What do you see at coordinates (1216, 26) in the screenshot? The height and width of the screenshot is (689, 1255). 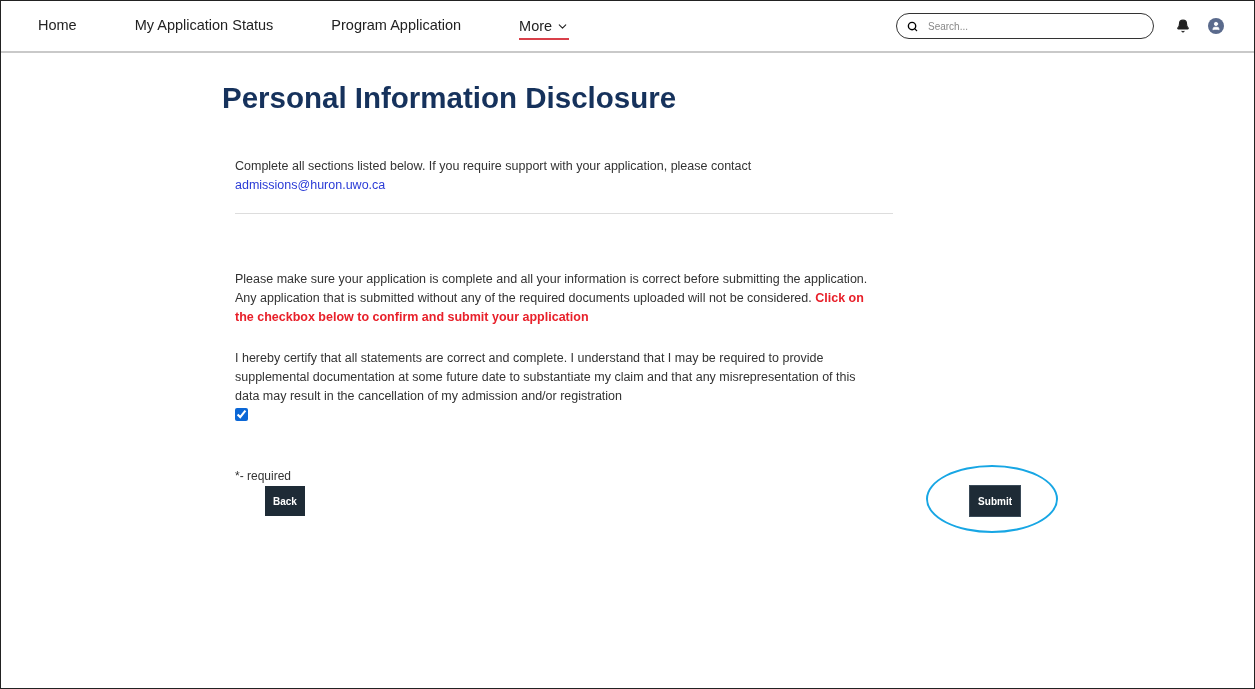 I see `avatar-icon` at bounding box center [1216, 26].